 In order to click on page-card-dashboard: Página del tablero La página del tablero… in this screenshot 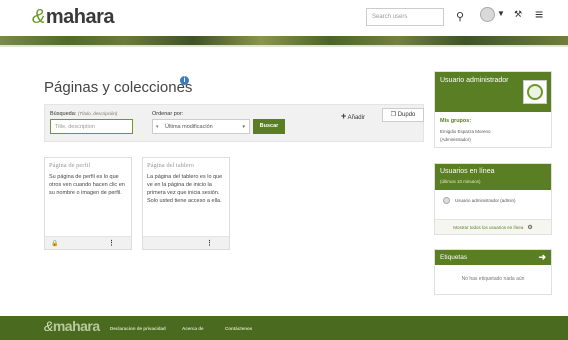, I will do `click(186, 203)`.